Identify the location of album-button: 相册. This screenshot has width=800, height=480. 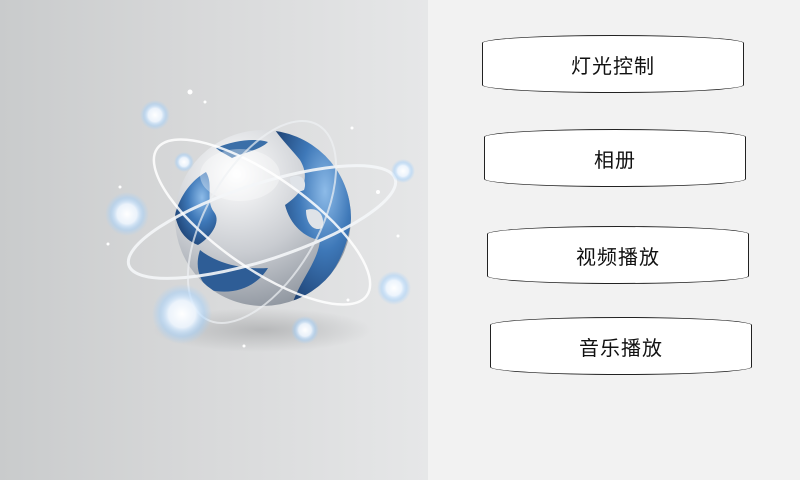
(615, 158).